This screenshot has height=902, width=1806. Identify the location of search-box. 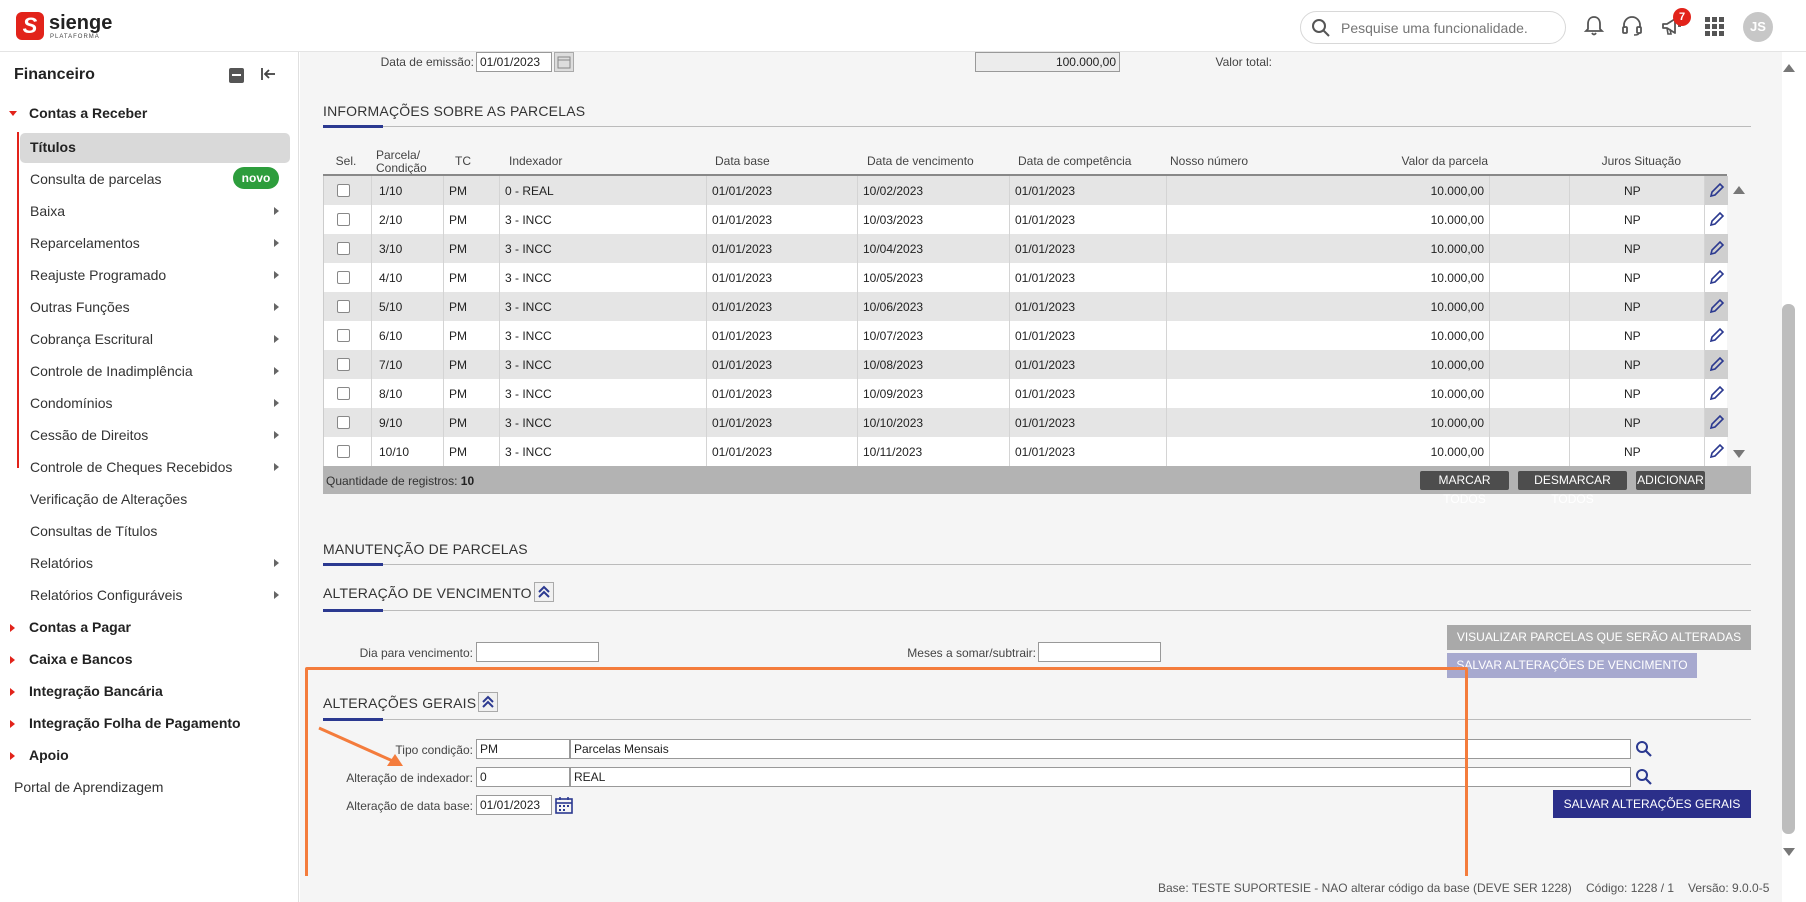
(1433, 27).